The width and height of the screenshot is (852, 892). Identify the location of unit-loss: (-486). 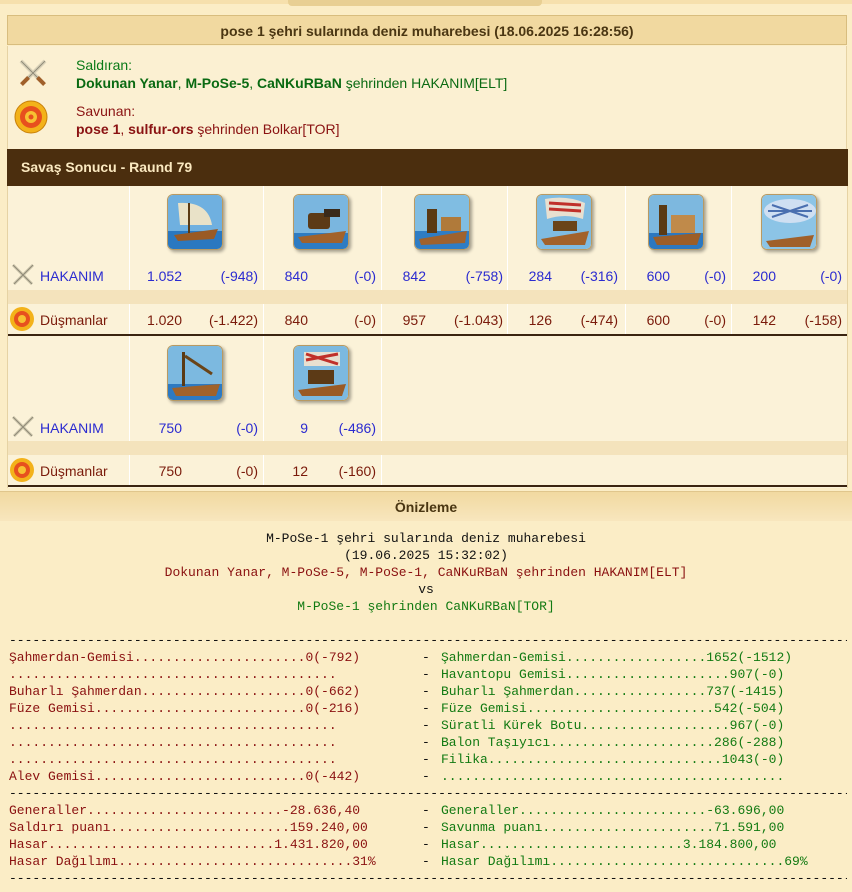
(357, 428).